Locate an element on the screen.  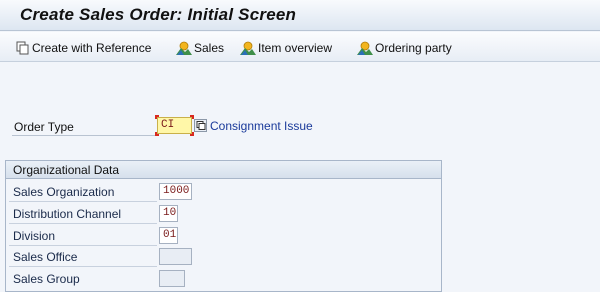
create-with-reference-label: Create with Reference is located at coordinates (92, 48).